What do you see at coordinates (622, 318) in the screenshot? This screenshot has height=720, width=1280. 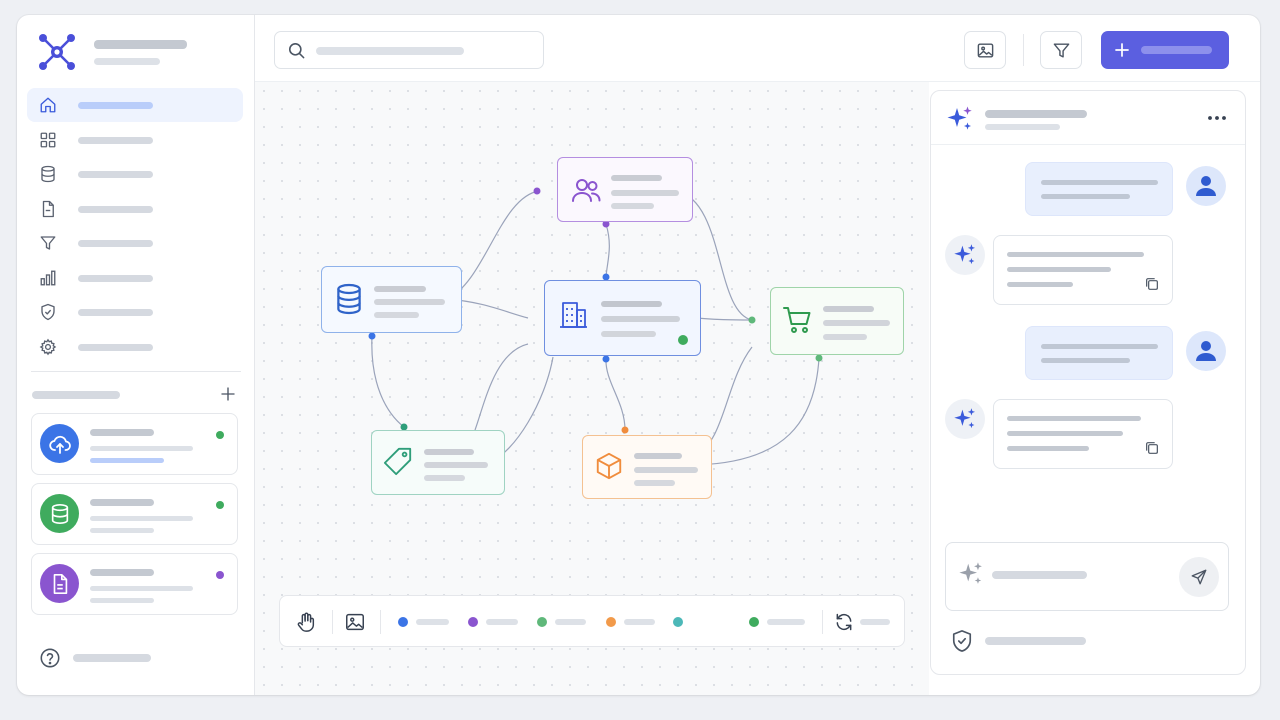 I see `graph-node-organization` at bounding box center [622, 318].